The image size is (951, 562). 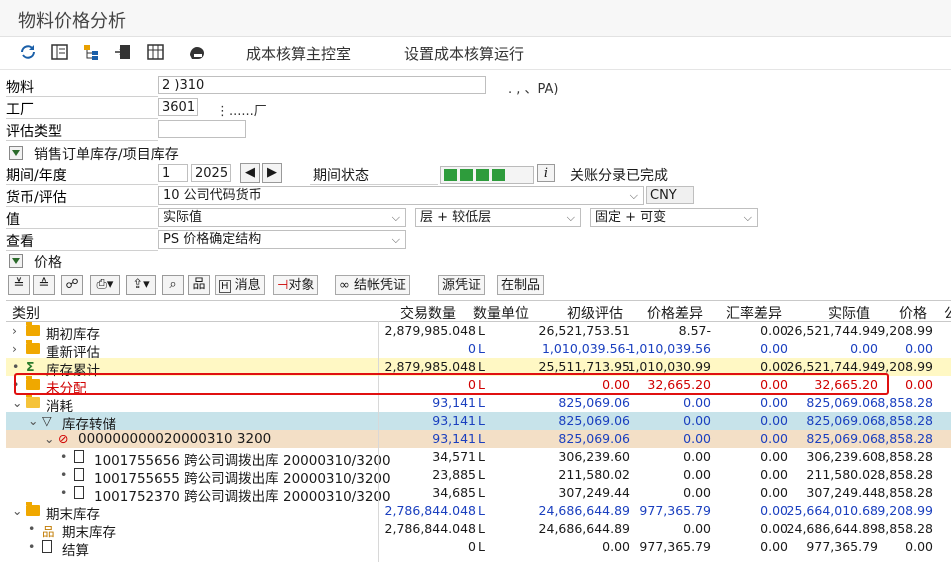 What do you see at coordinates (462, 285) in the screenshot?
I see `source-doc-button: 源凭证` at bounding box center [462, 285].